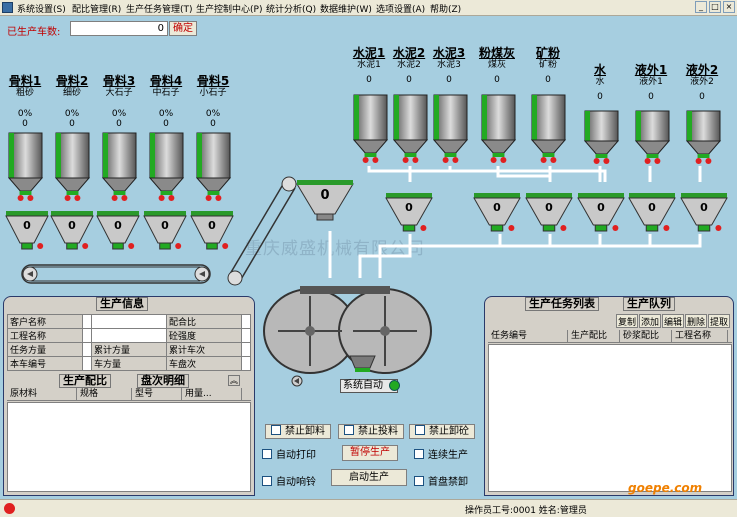  I want to click on menu-control-center: 生产控制中心(P), so click(229, 8).